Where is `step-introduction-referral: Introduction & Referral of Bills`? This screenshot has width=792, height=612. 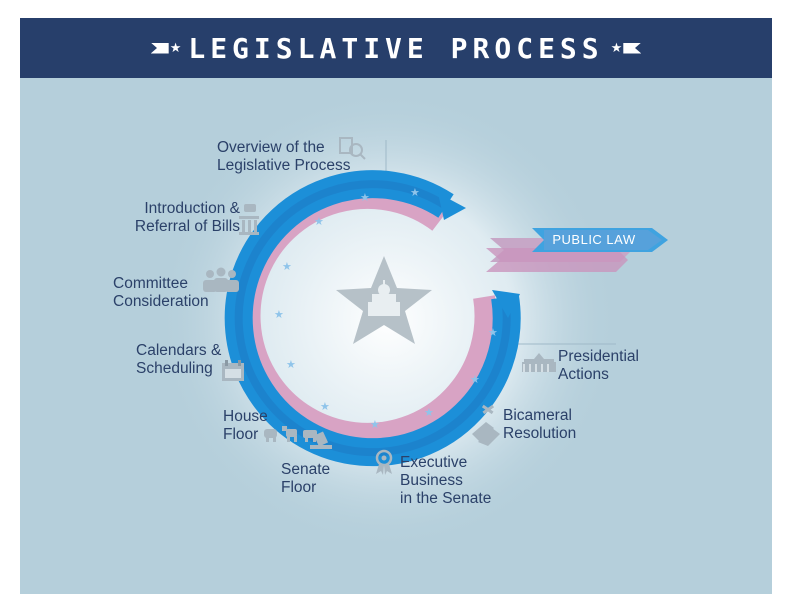 step-introduction-referral: Introduction & Referral of Bills is located at coordinates (178, 218).